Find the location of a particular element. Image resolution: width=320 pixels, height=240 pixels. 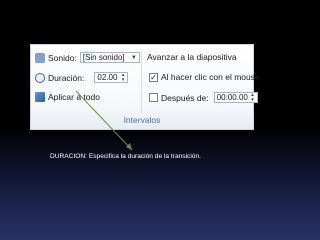

pointer-arrow is located at coordinates (104, 120).